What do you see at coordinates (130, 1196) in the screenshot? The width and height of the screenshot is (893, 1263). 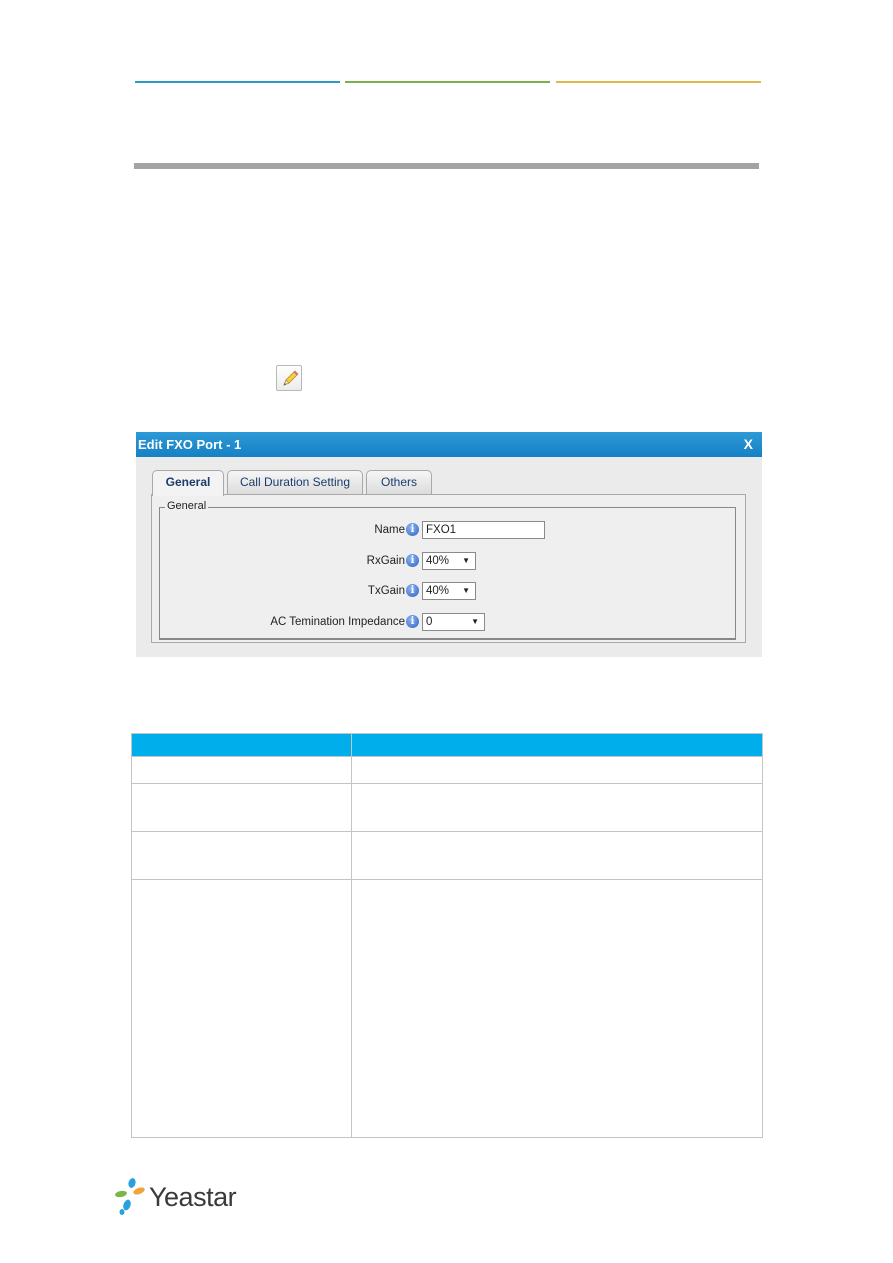 I see `yeastar-logo-mark-icon` at bounding box center [130, 1196].